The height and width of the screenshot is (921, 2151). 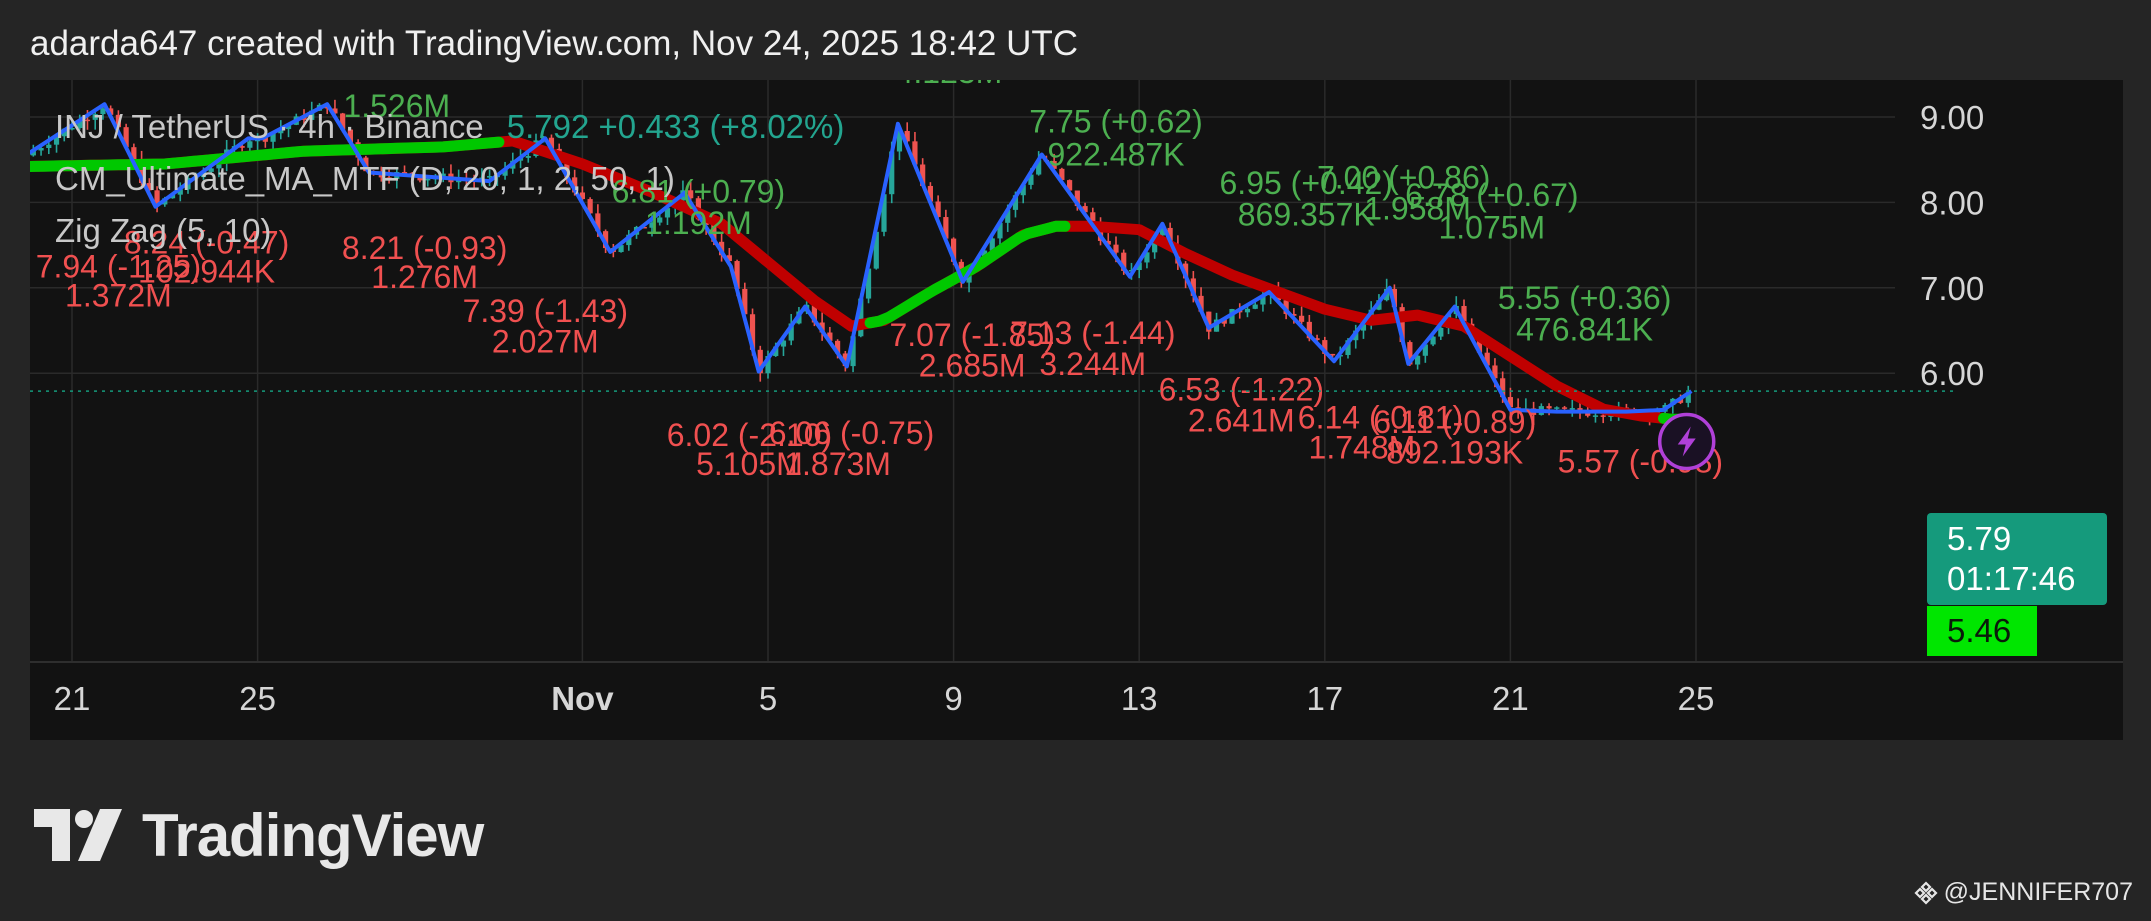 I want to click on tradingview-logo-icon, so click(x=78, y=835).